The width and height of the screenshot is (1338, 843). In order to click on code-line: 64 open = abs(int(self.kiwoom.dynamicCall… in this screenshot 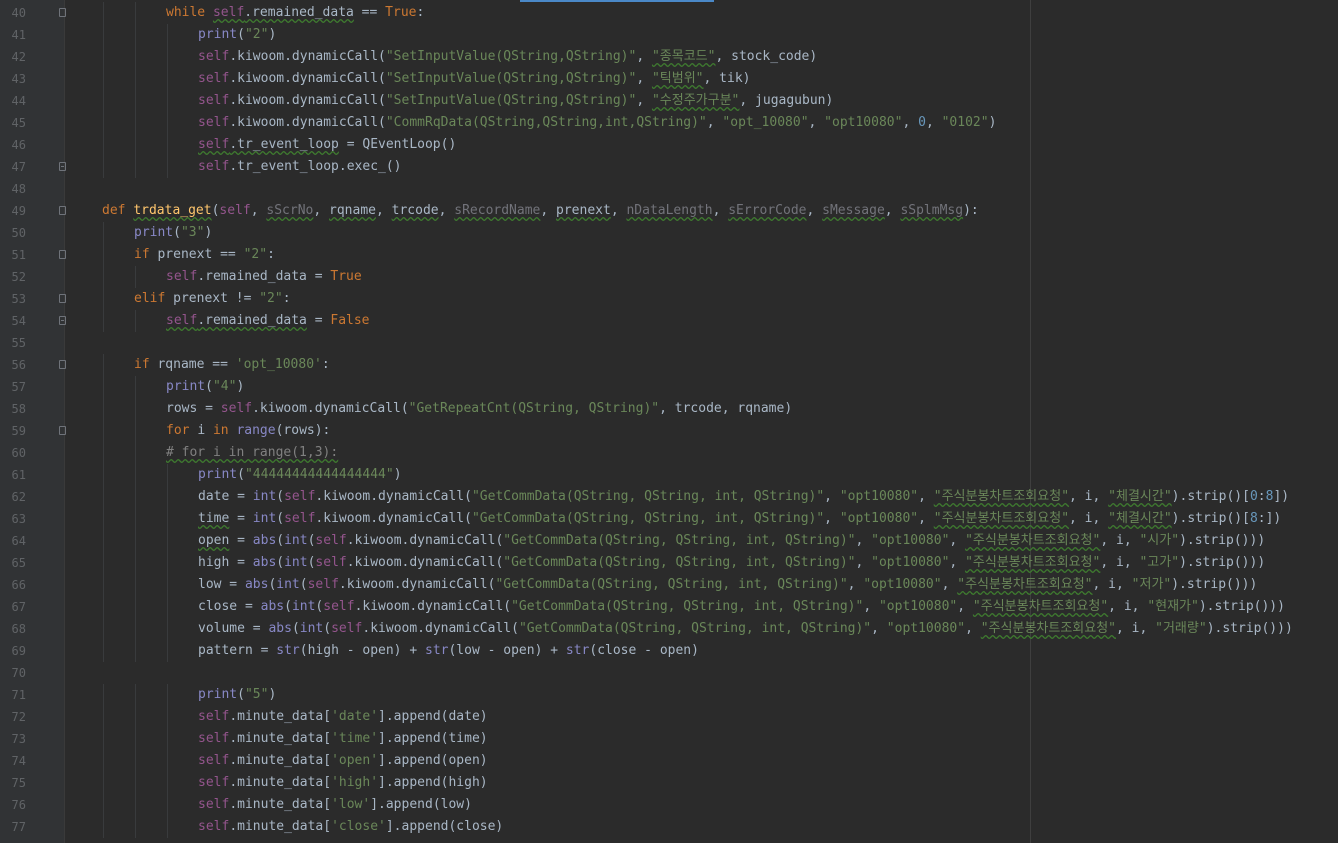, I will do `click(669, 541)`.